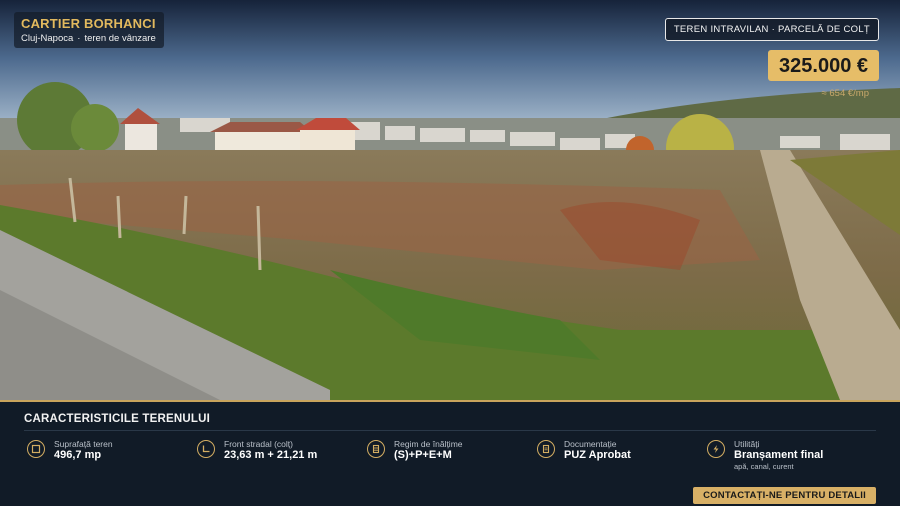  I want to click on feature-area: Suprafață teren 496,7 mp, so click(70, 450).